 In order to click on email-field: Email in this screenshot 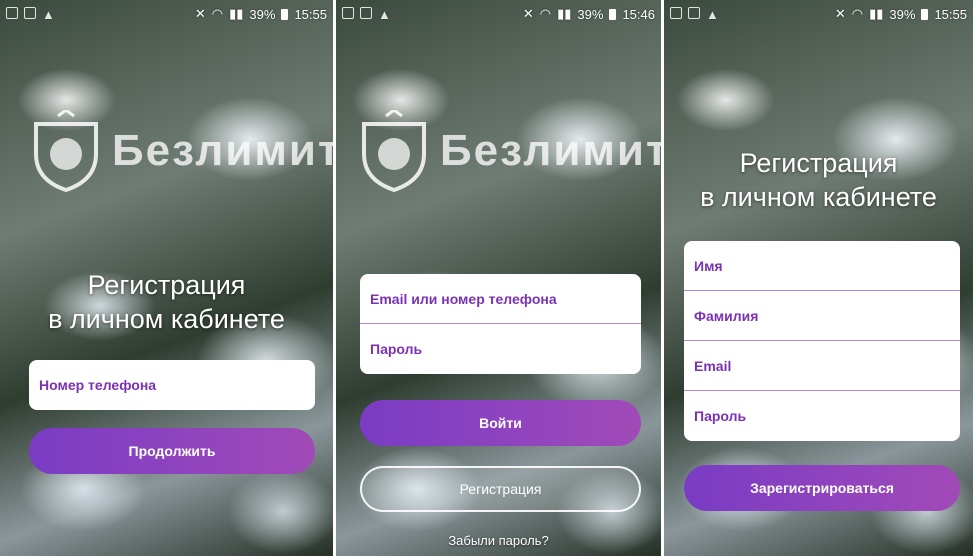, I will do `click(822, 366)`.